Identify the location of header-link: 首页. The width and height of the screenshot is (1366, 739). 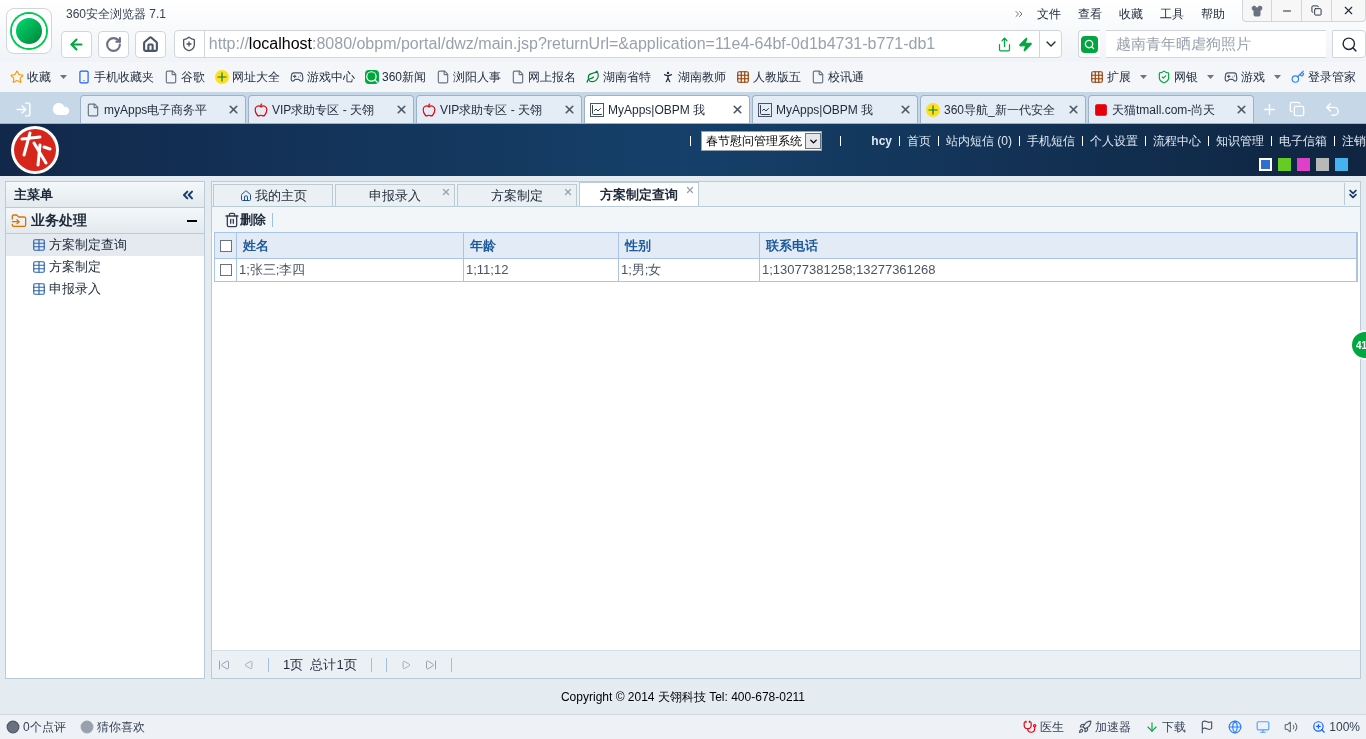
(919, 141).